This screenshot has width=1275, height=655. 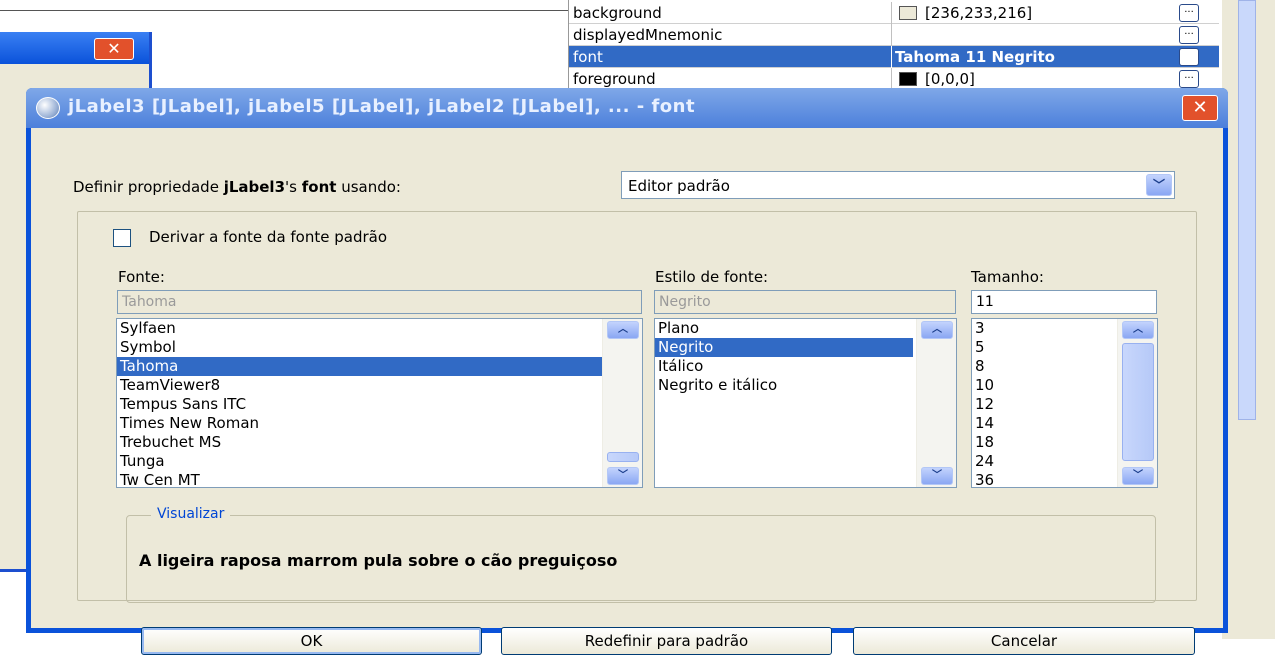 I want to click on font-label: Fonte:, so click(x=141, y=277).